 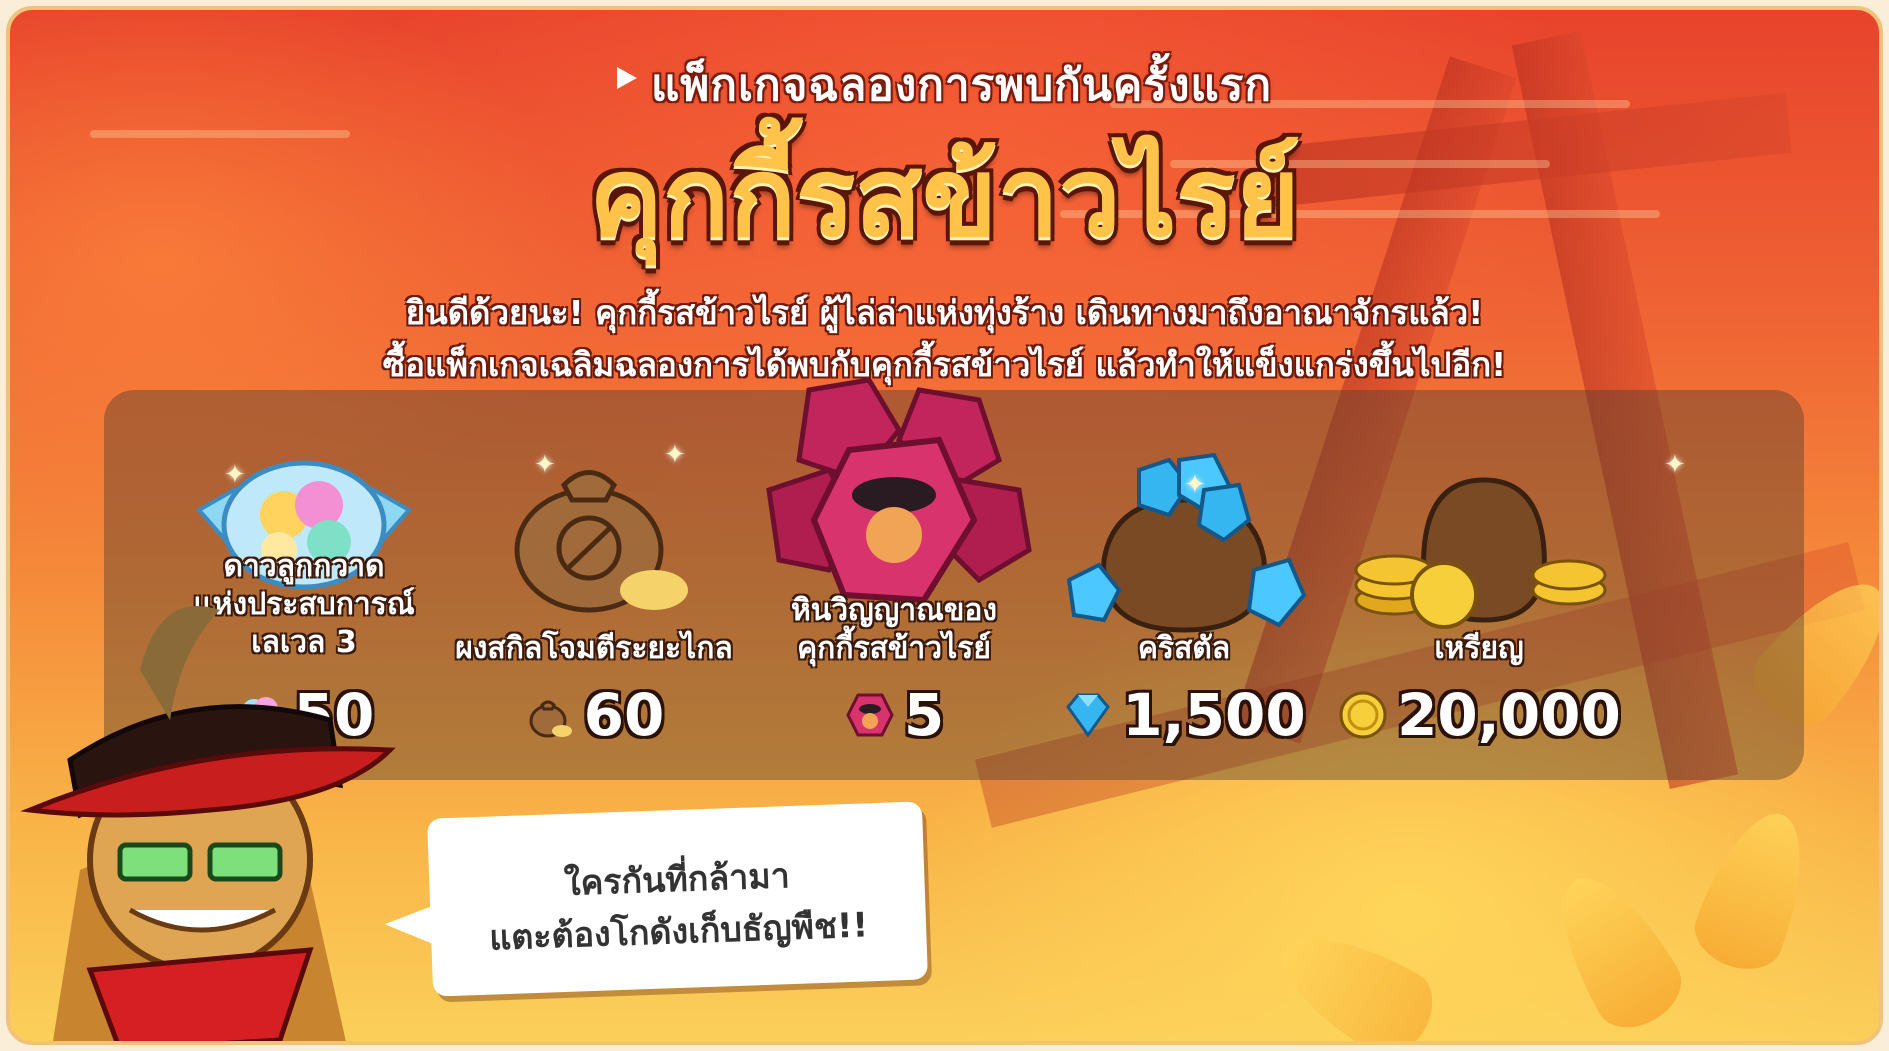 I want to click on soulstone-small-icon, so click(x=870, y=715).